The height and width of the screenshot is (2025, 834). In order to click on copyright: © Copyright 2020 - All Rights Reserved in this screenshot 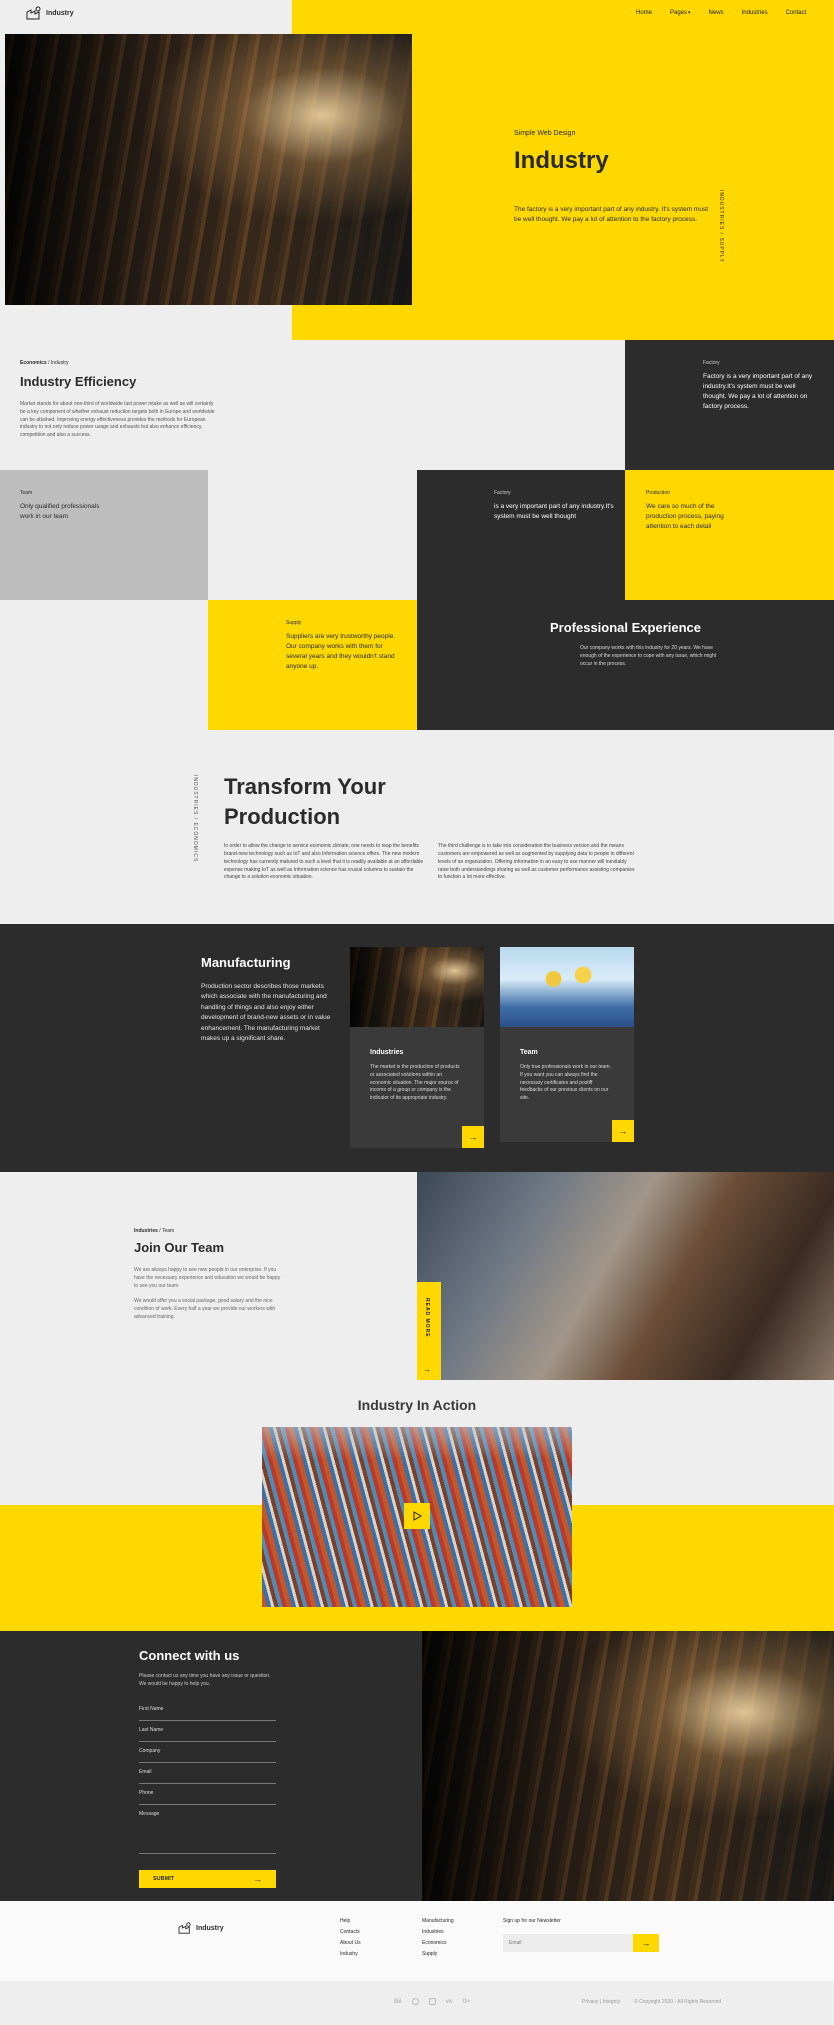, I will do `click(678, 2002)`.